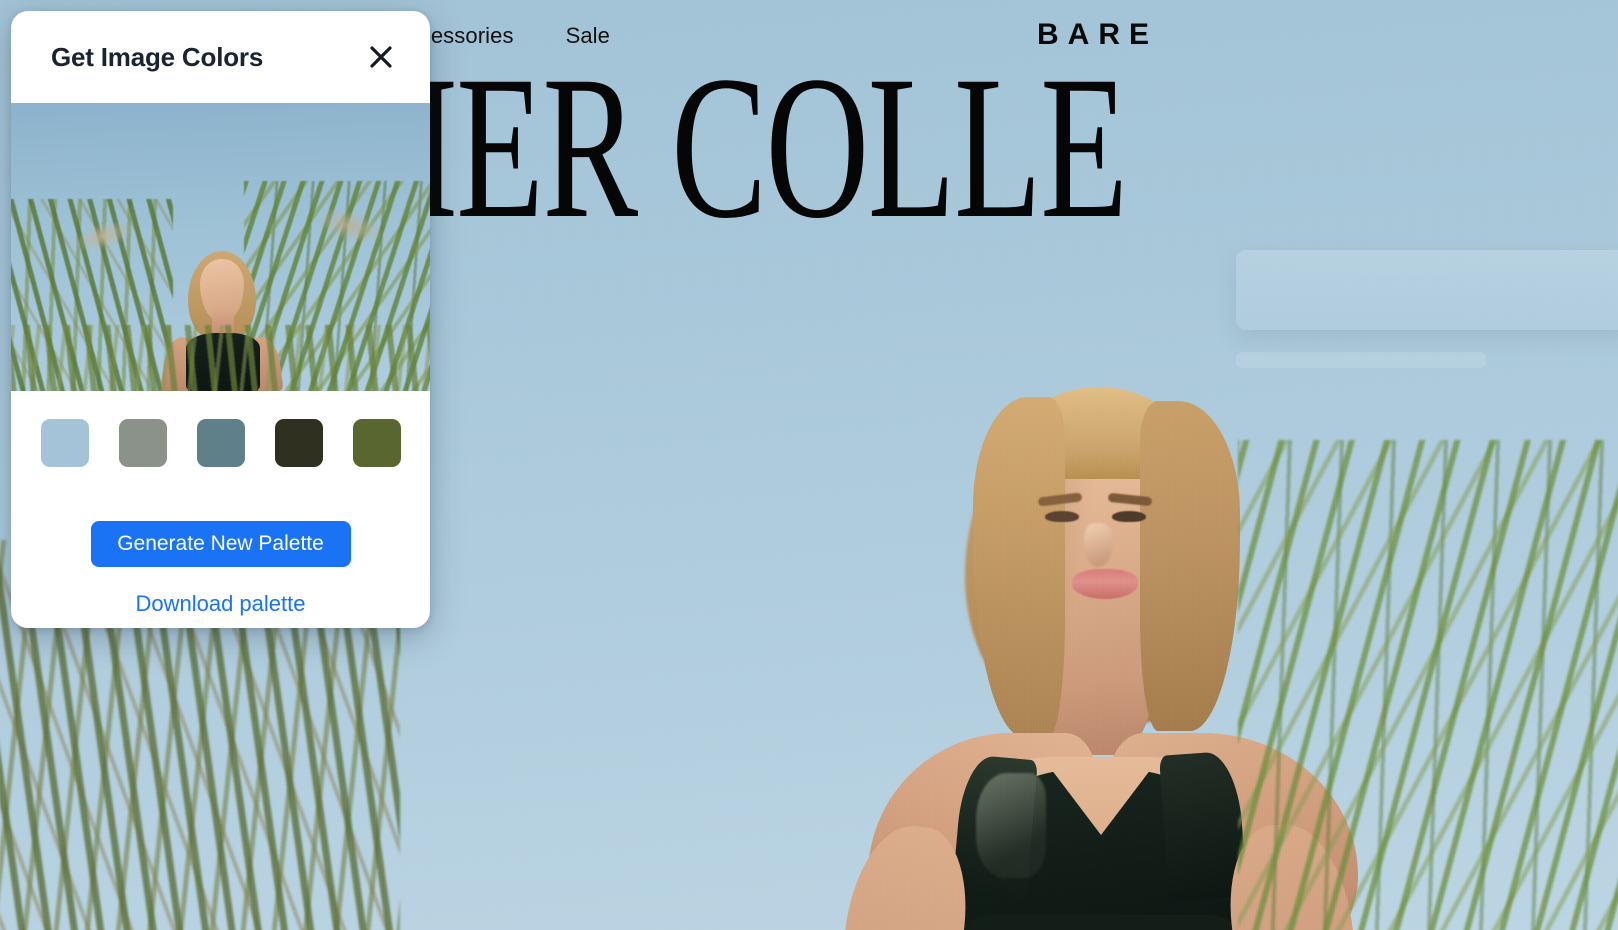 The height and width of the screenshot is (930, 1618). Describe the element at coordinates (1361, 360) in the screenshot. I see `faded-overlay-bar` at that location.